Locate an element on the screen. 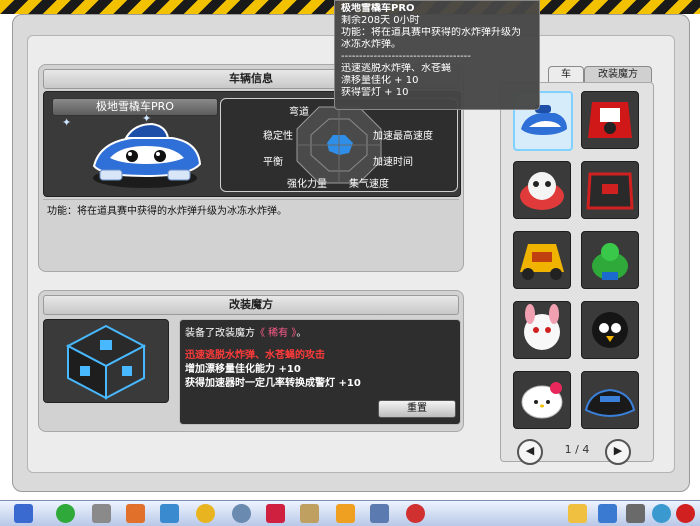  car-slot-penguin-kart is located at coordinates (610, 330).